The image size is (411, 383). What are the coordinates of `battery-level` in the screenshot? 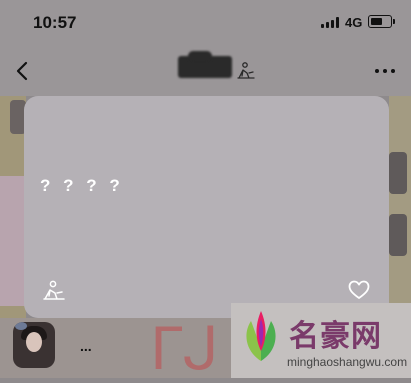 It's located at (376, 21).